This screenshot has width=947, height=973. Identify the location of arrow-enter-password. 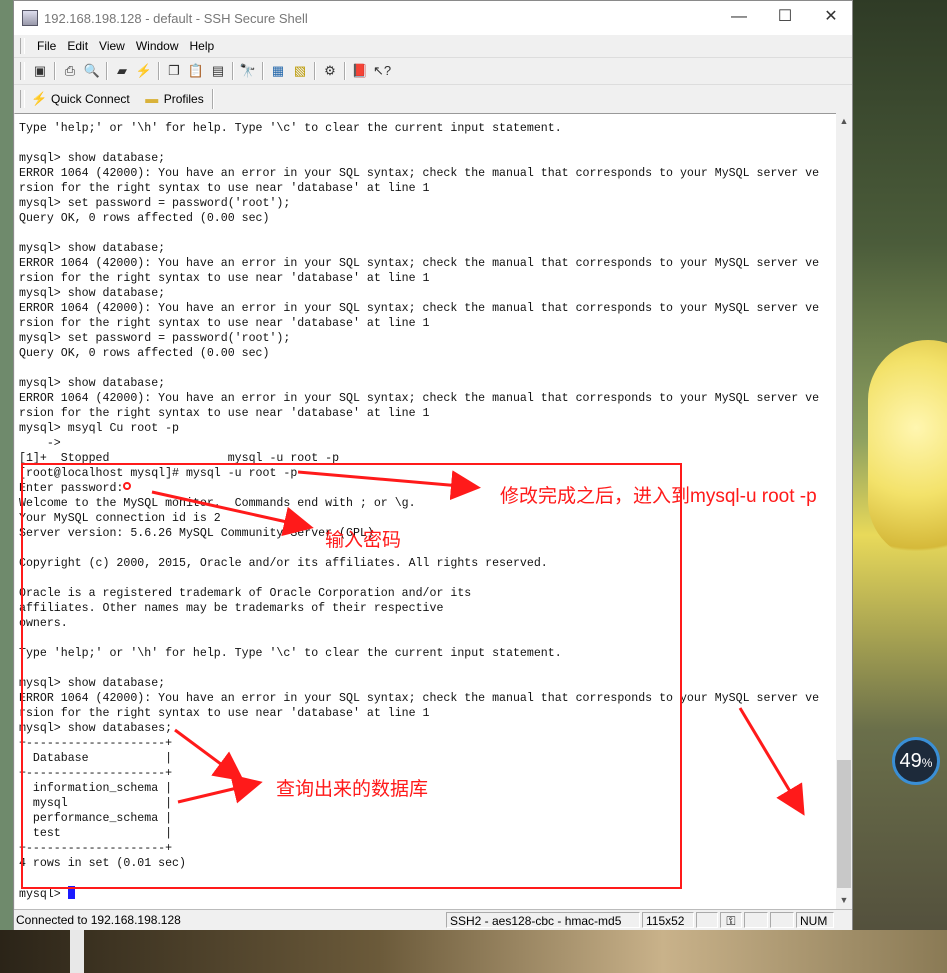
(232, 513).